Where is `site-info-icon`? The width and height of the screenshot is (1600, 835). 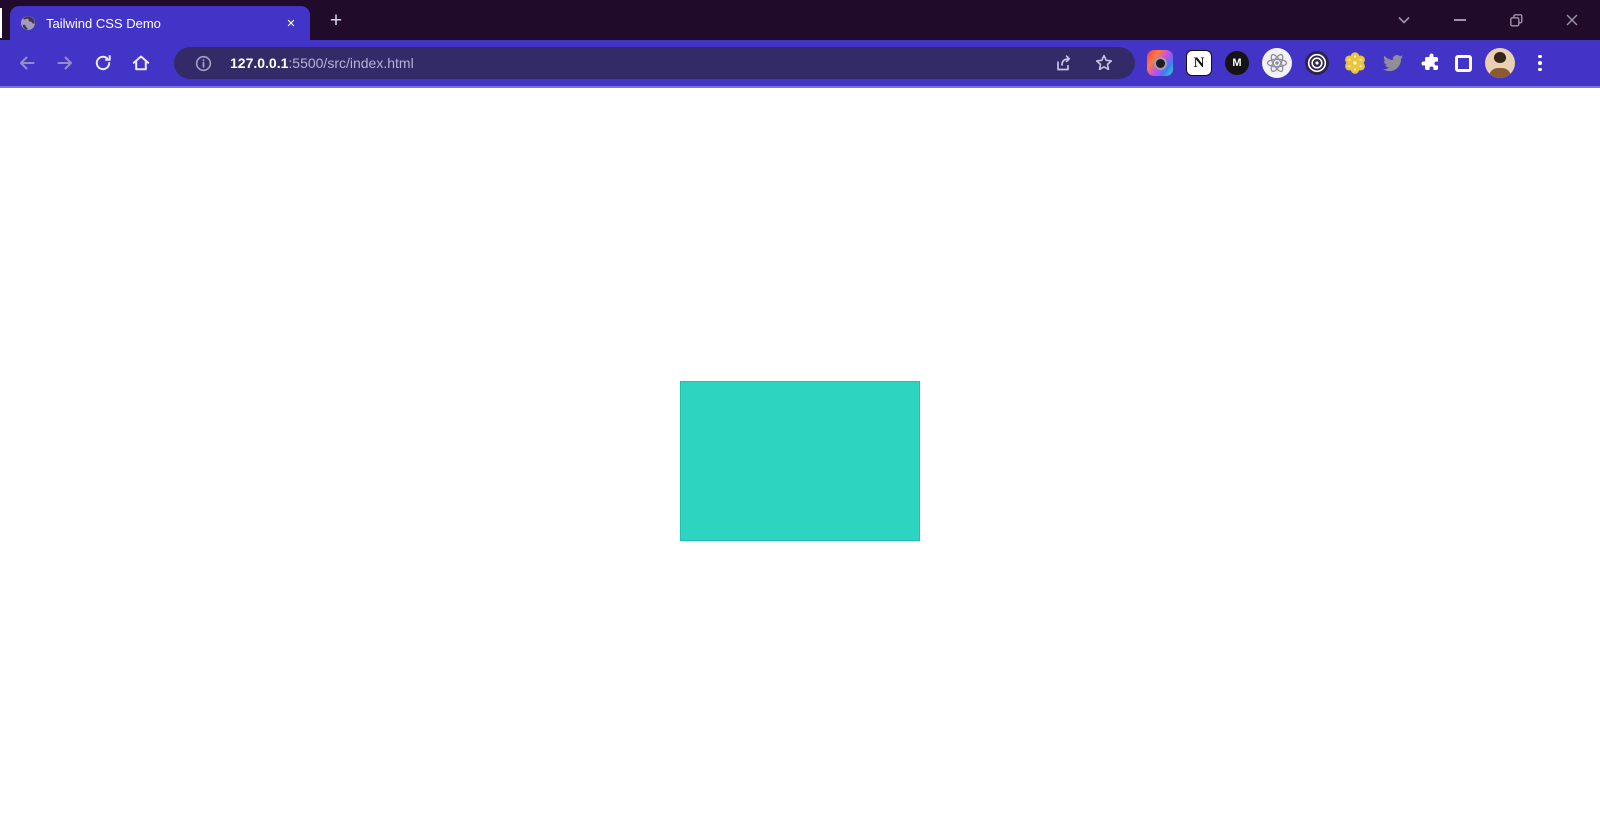 site-info-icon is located at coordinates (203, 63).